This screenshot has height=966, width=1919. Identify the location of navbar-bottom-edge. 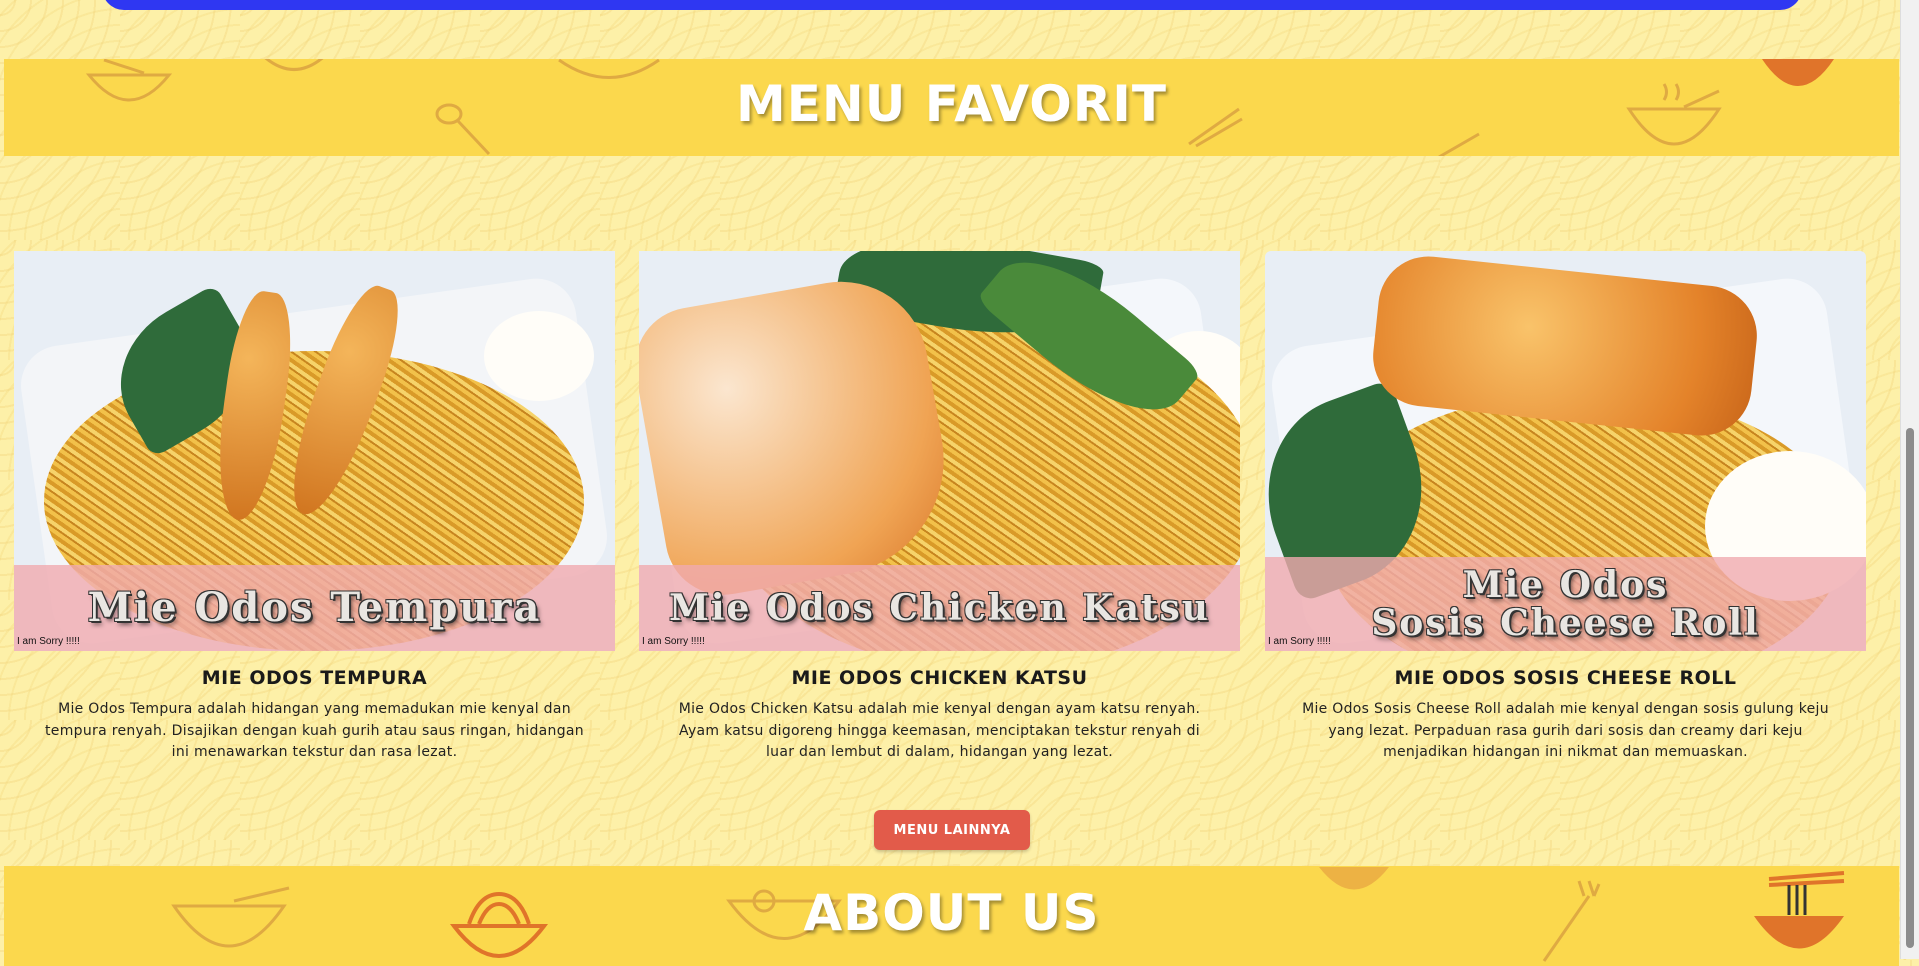
(952, 5).